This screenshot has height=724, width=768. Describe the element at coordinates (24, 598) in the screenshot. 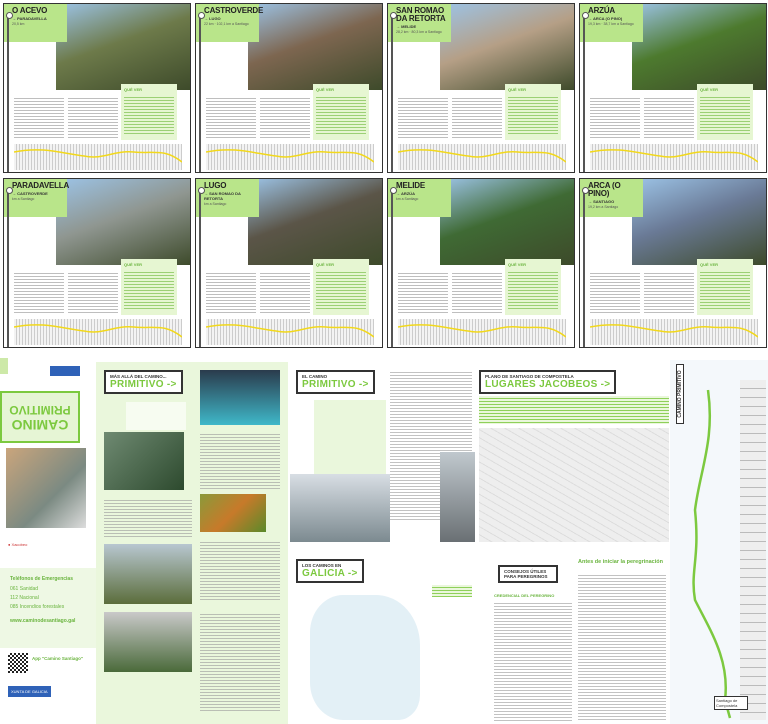

I see `emergency-line: 112 Nacional` at that location.